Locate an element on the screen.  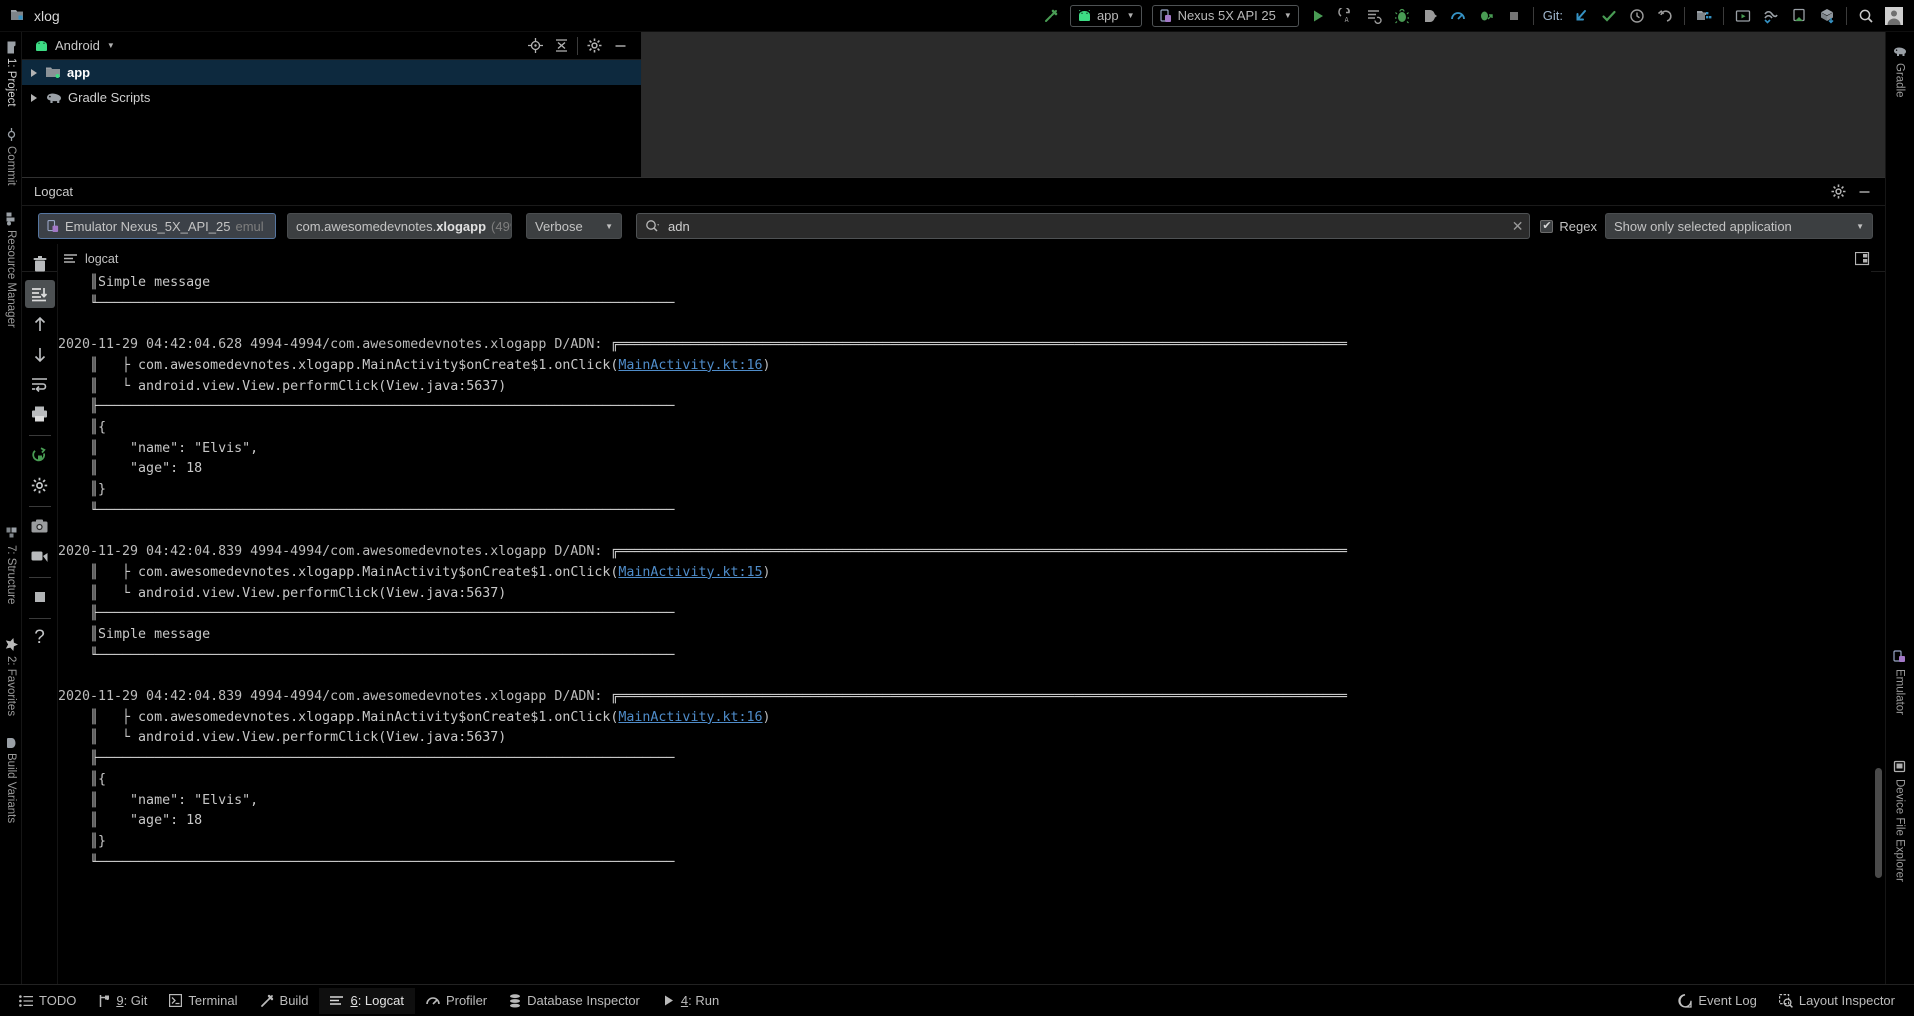
tree-item-app: app is located at coordinates (331, 72).